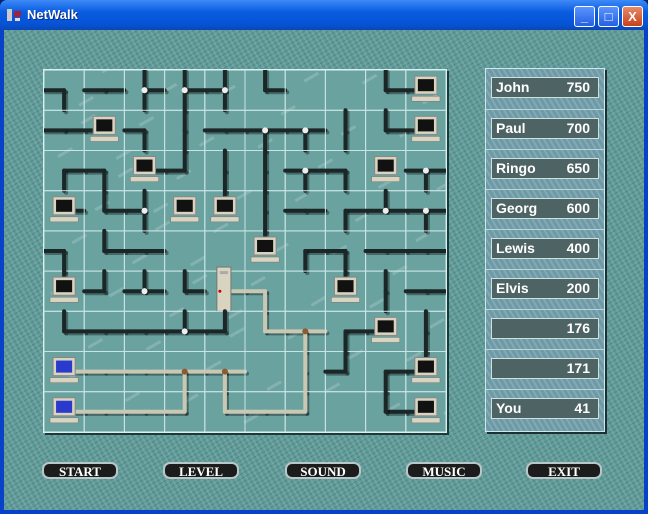 This screenshot has width=648, height=514. I want to click on title-bar: NetWalk _ □ X, so click(324, 15).